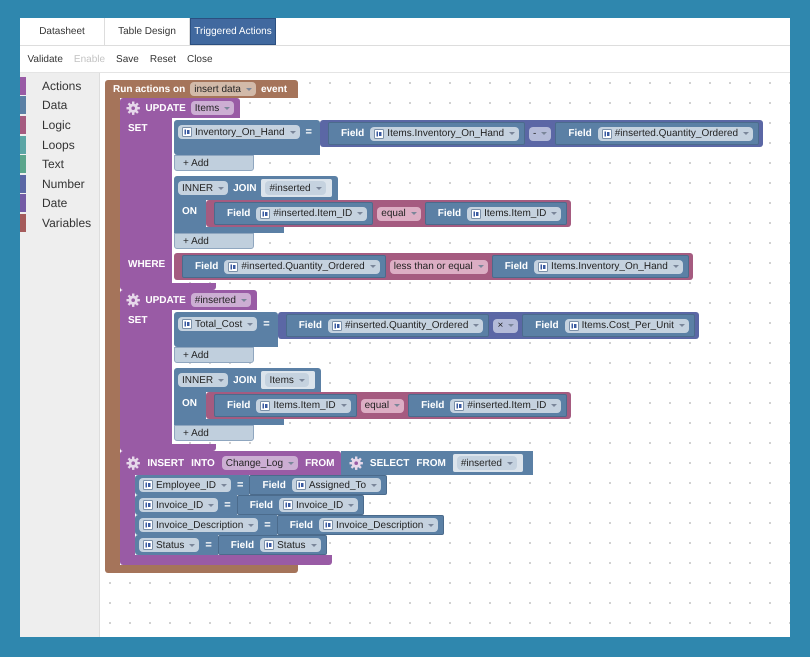 Image resolution: width=810 pixels, height=657 pixels. I want to click on event-dropdown: insert data, so click(223, 89).